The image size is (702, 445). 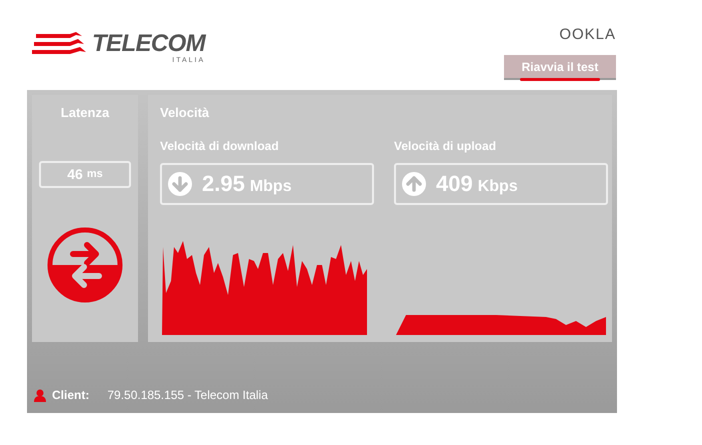 I want to click on ookla-logo: OOKLA, so click(x=587, y=35).